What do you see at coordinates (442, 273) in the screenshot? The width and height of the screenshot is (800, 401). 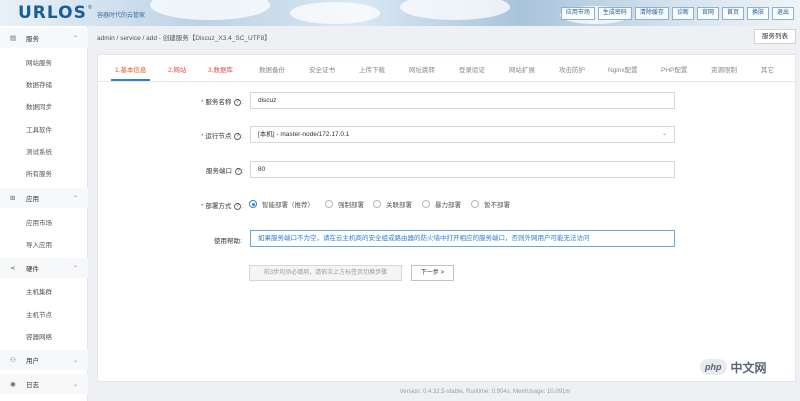 I see `chevron-right-icon: >` at bounding box center [442, 273].